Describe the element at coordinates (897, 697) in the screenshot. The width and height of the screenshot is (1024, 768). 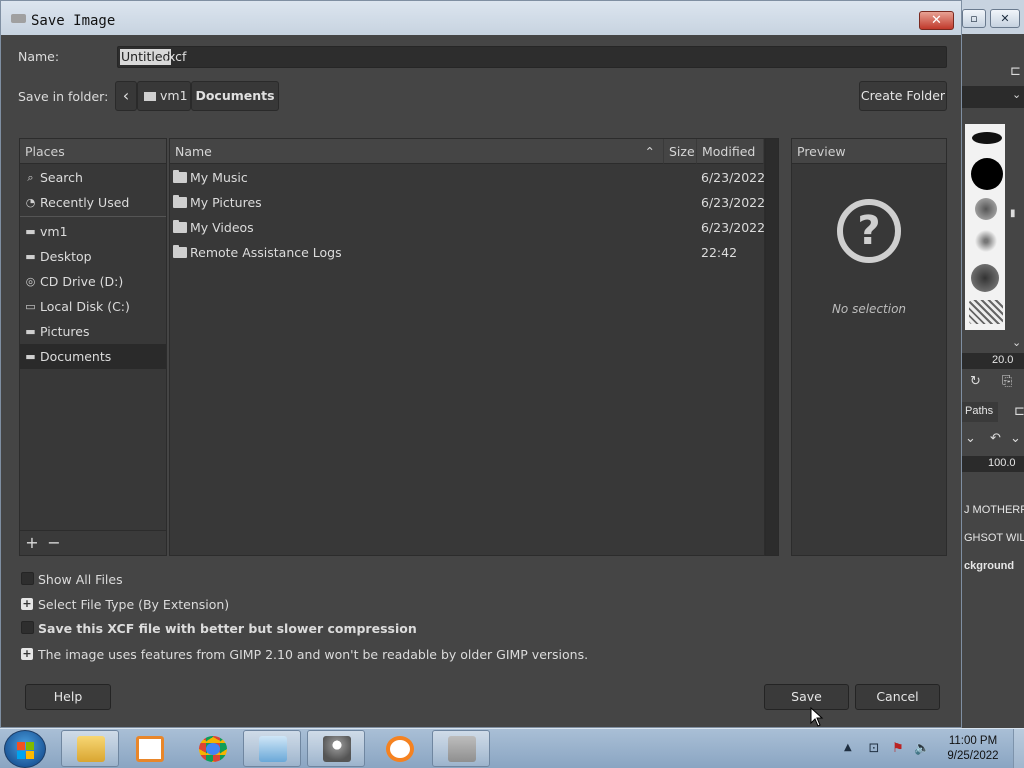
I see `cancel-button: Cancel` at that location.